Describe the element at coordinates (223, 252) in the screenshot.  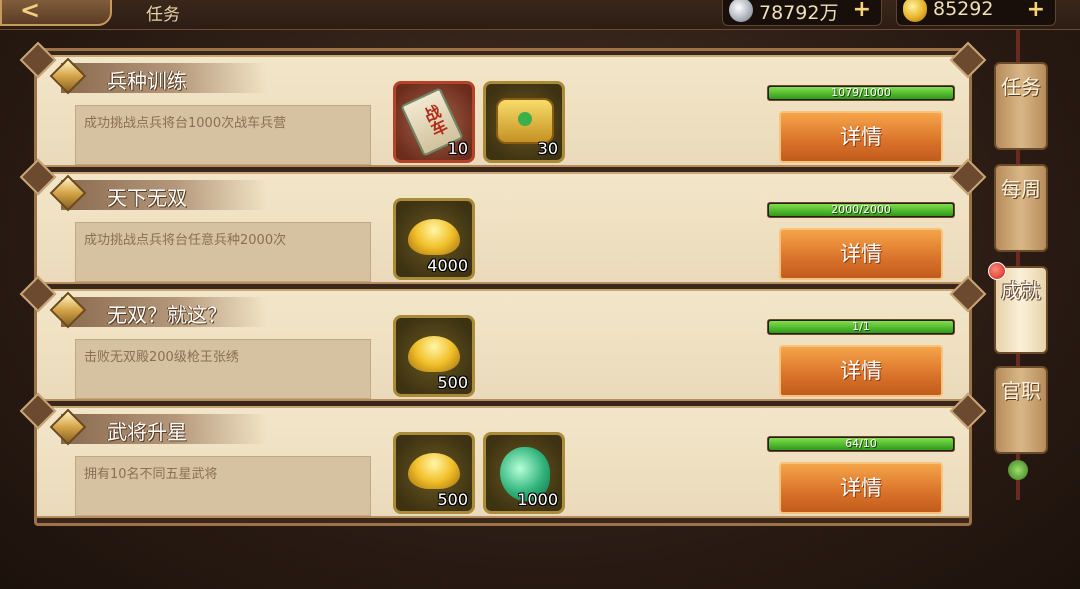
I see `task-description-box: 成功挑战点兵将台任意兵种2000次` at that location.